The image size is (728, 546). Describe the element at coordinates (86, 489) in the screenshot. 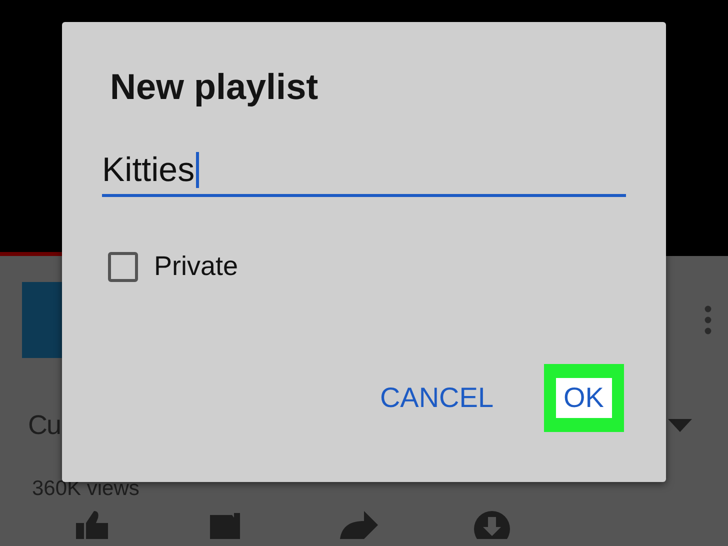

I see `view-count: 360K views` at that location.